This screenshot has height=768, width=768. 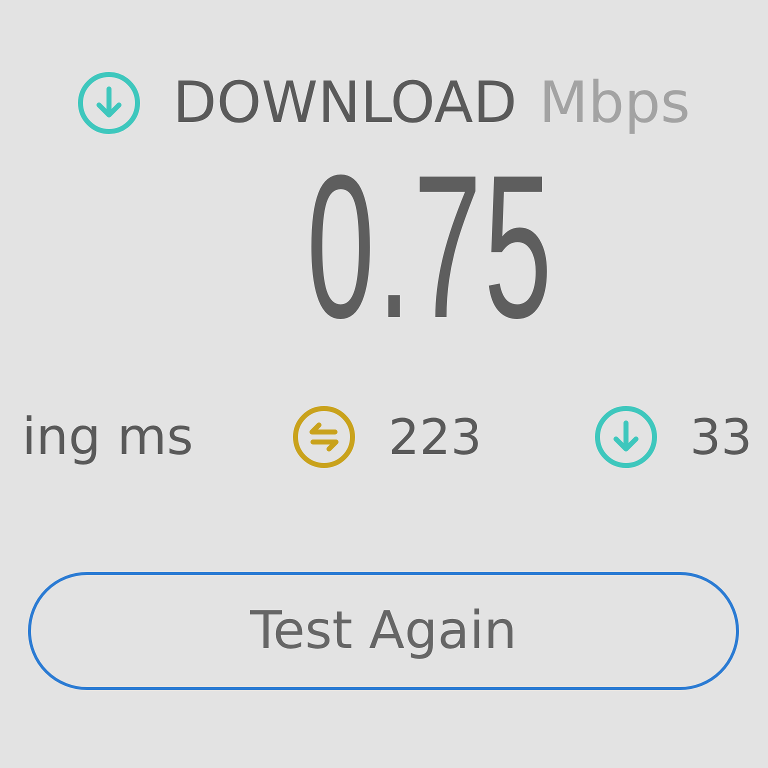 What do you see at coordinates (383, 631) in the screenshot?
I see `test-again-button: Test Again` at bounding box center [383, 631].